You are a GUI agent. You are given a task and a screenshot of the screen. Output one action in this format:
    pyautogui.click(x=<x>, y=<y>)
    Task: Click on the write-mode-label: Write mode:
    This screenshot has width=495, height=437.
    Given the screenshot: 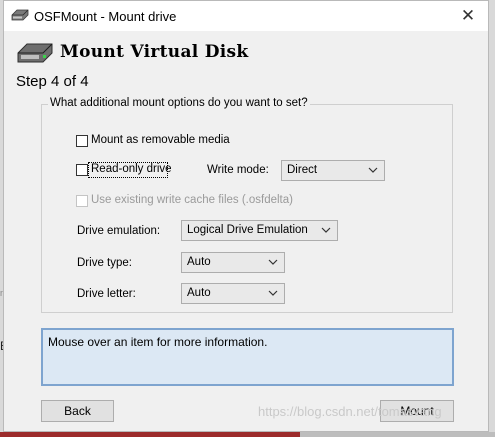 What is the action you would take?
    pyautogui.click(x=238, y=170)
    